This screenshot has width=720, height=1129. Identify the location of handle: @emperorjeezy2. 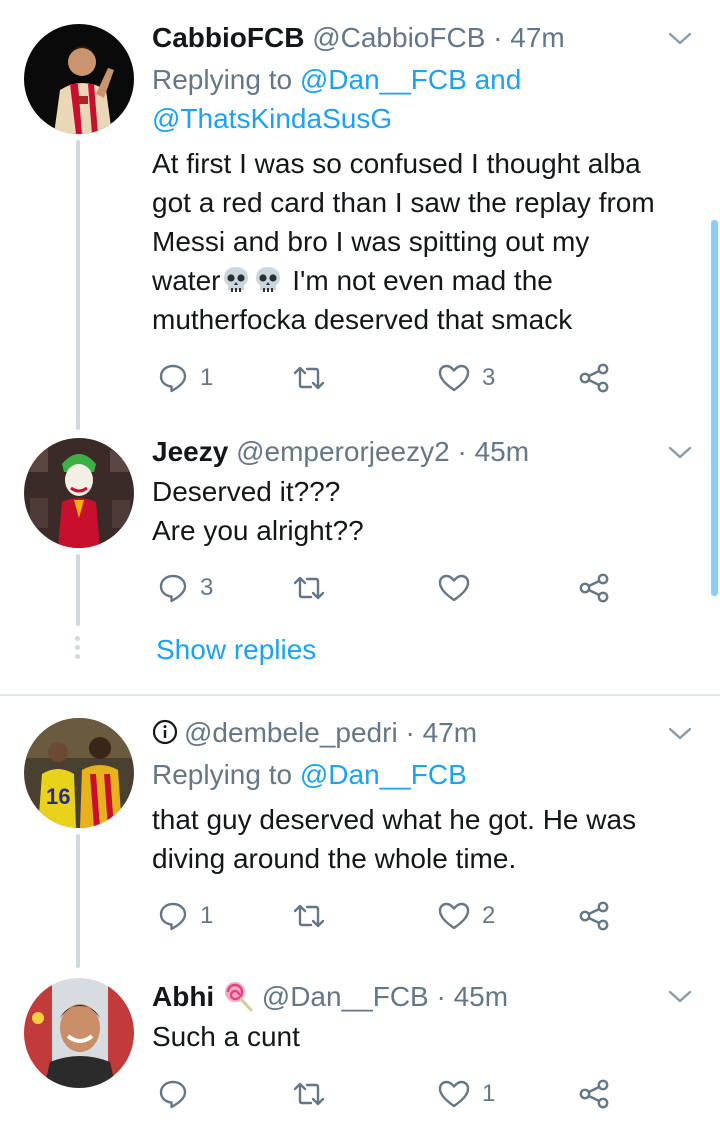
(343, 451).